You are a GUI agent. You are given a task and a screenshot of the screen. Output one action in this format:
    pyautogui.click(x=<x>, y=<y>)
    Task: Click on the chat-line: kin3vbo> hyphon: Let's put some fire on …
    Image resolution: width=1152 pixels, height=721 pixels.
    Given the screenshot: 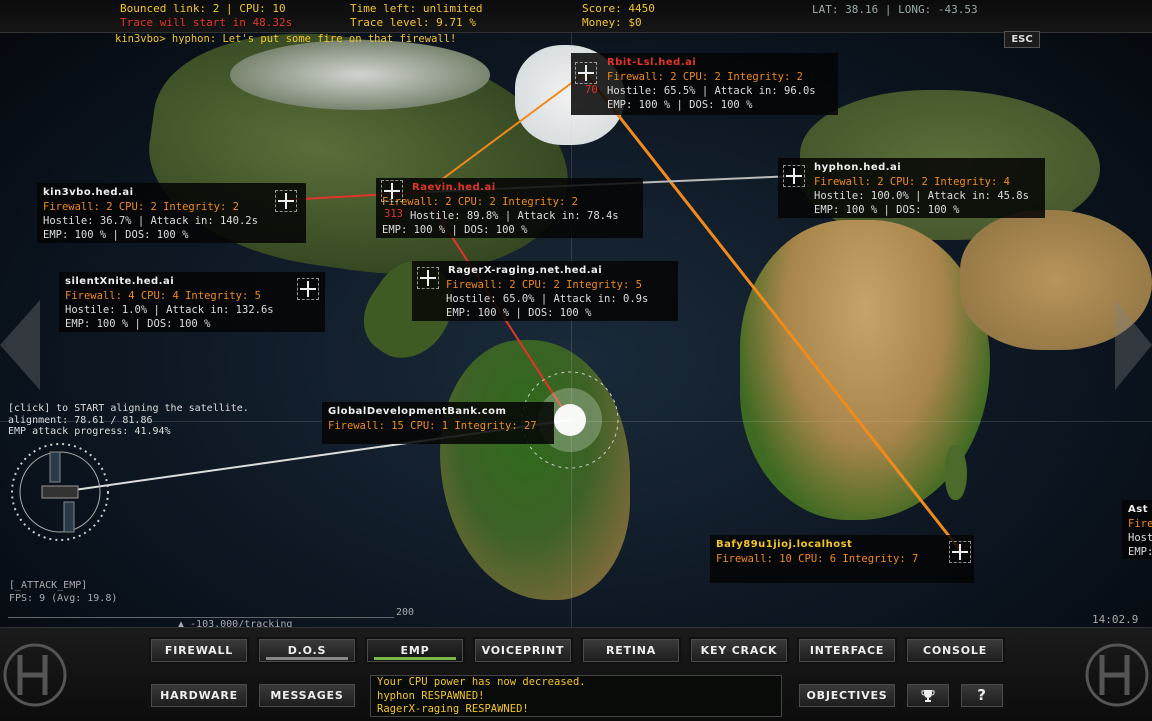 What is the action you would take?
    pyautogui.click(x=286, y=39)
    